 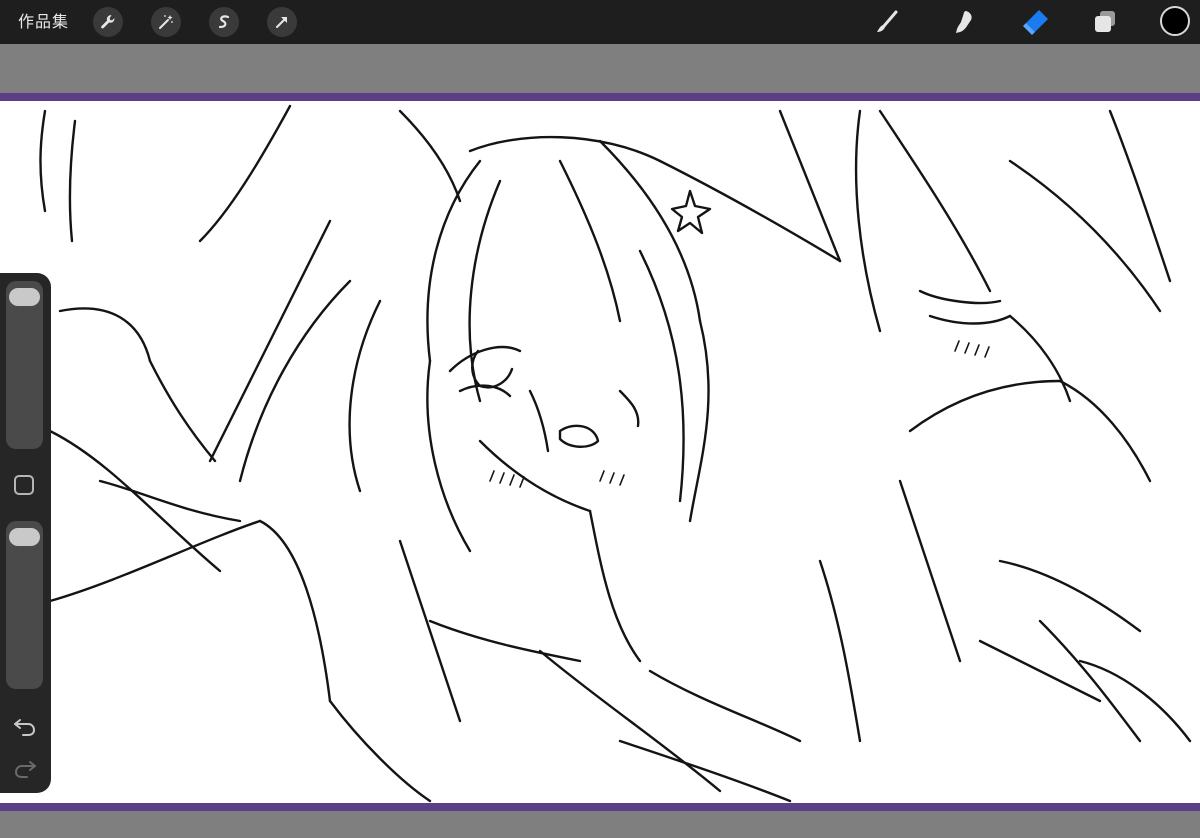 I want to click on eraser-icon, so click(x=1036, y=22).